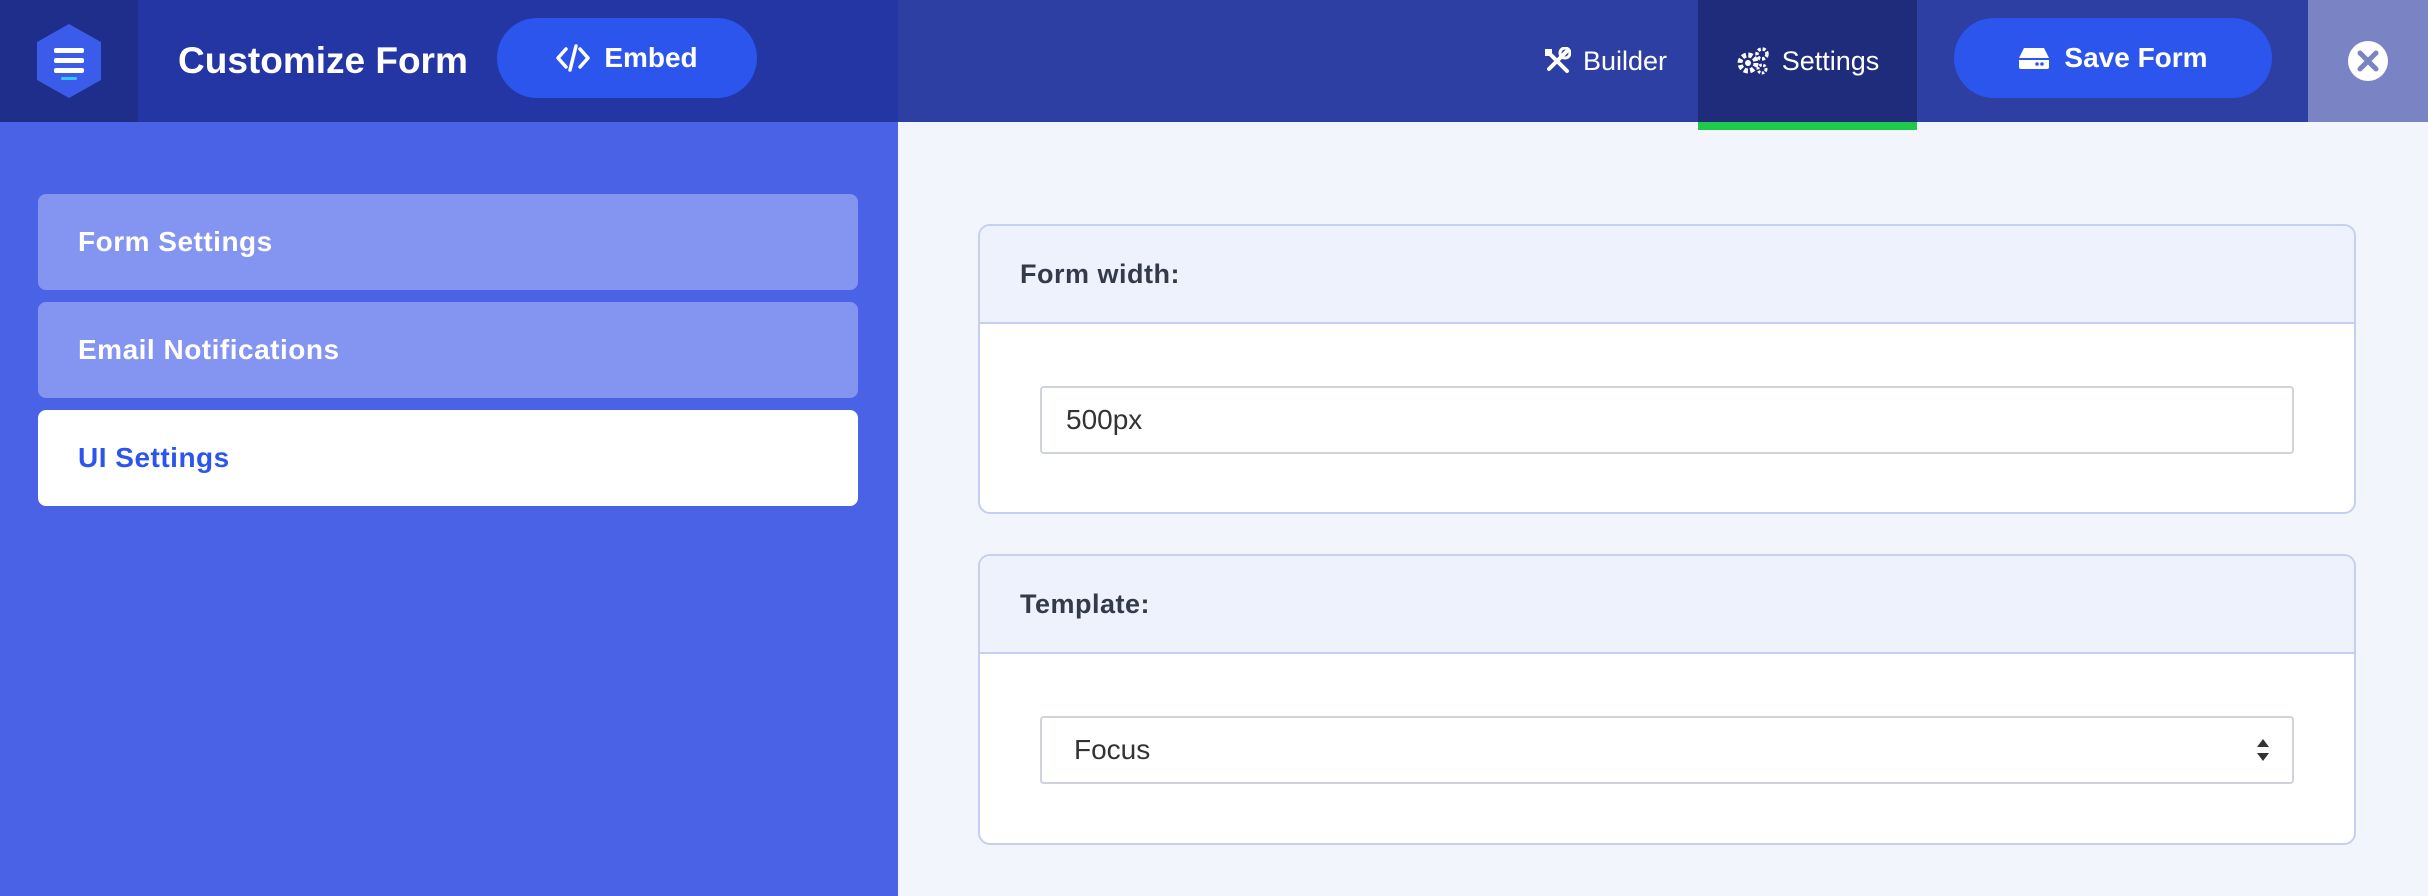 This screenshot has width=2428, height=896. I want to click on save-form-label: Save Form, so click(2136, 57).